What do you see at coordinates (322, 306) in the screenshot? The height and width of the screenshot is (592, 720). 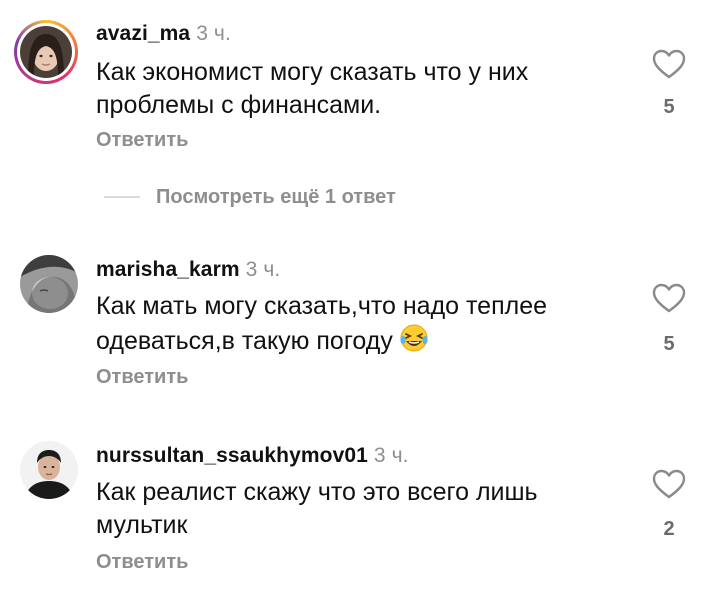 I see `comment-text-line: Как мать могу сказать,что надо теплее` at bounding box center [322, 306].